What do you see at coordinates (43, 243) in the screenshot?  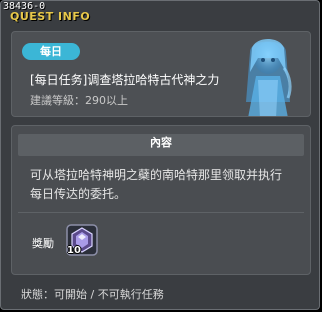 I see `reward-label: 獎勵` at bounding box center [43, 243].